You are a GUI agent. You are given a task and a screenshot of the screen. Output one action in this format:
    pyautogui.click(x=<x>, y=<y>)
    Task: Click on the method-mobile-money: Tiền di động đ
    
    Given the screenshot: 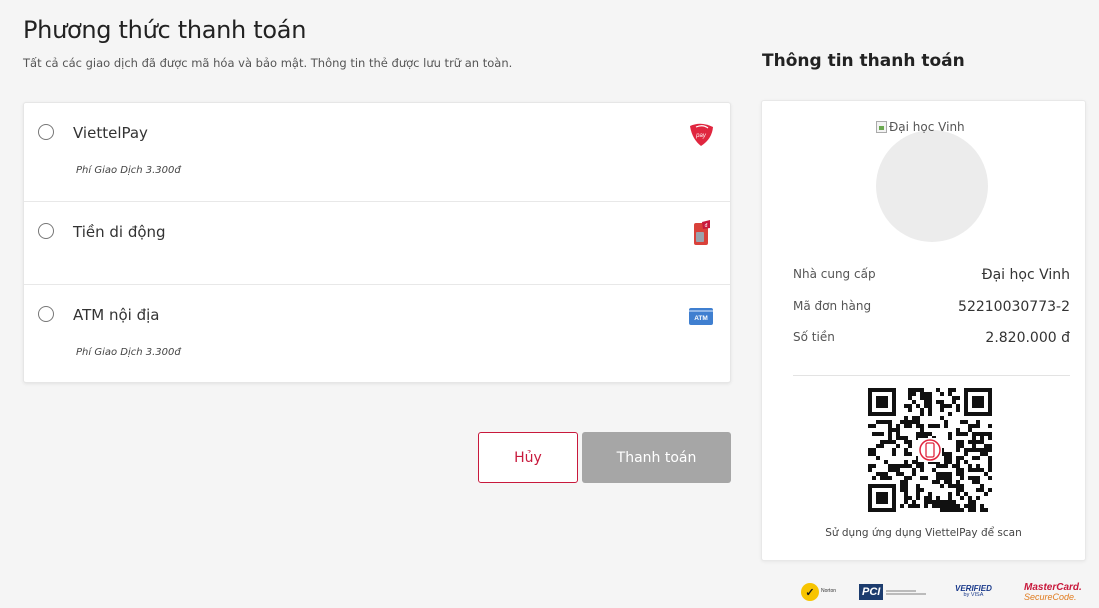 What is the action you would take?
    pyautogui.click(x=377, y=243)
    